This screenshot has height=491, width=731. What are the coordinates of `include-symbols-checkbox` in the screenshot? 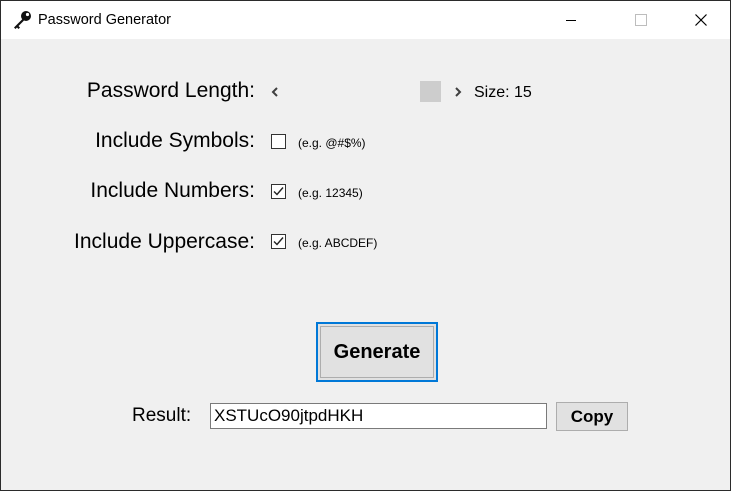 It's located at (278, 141).